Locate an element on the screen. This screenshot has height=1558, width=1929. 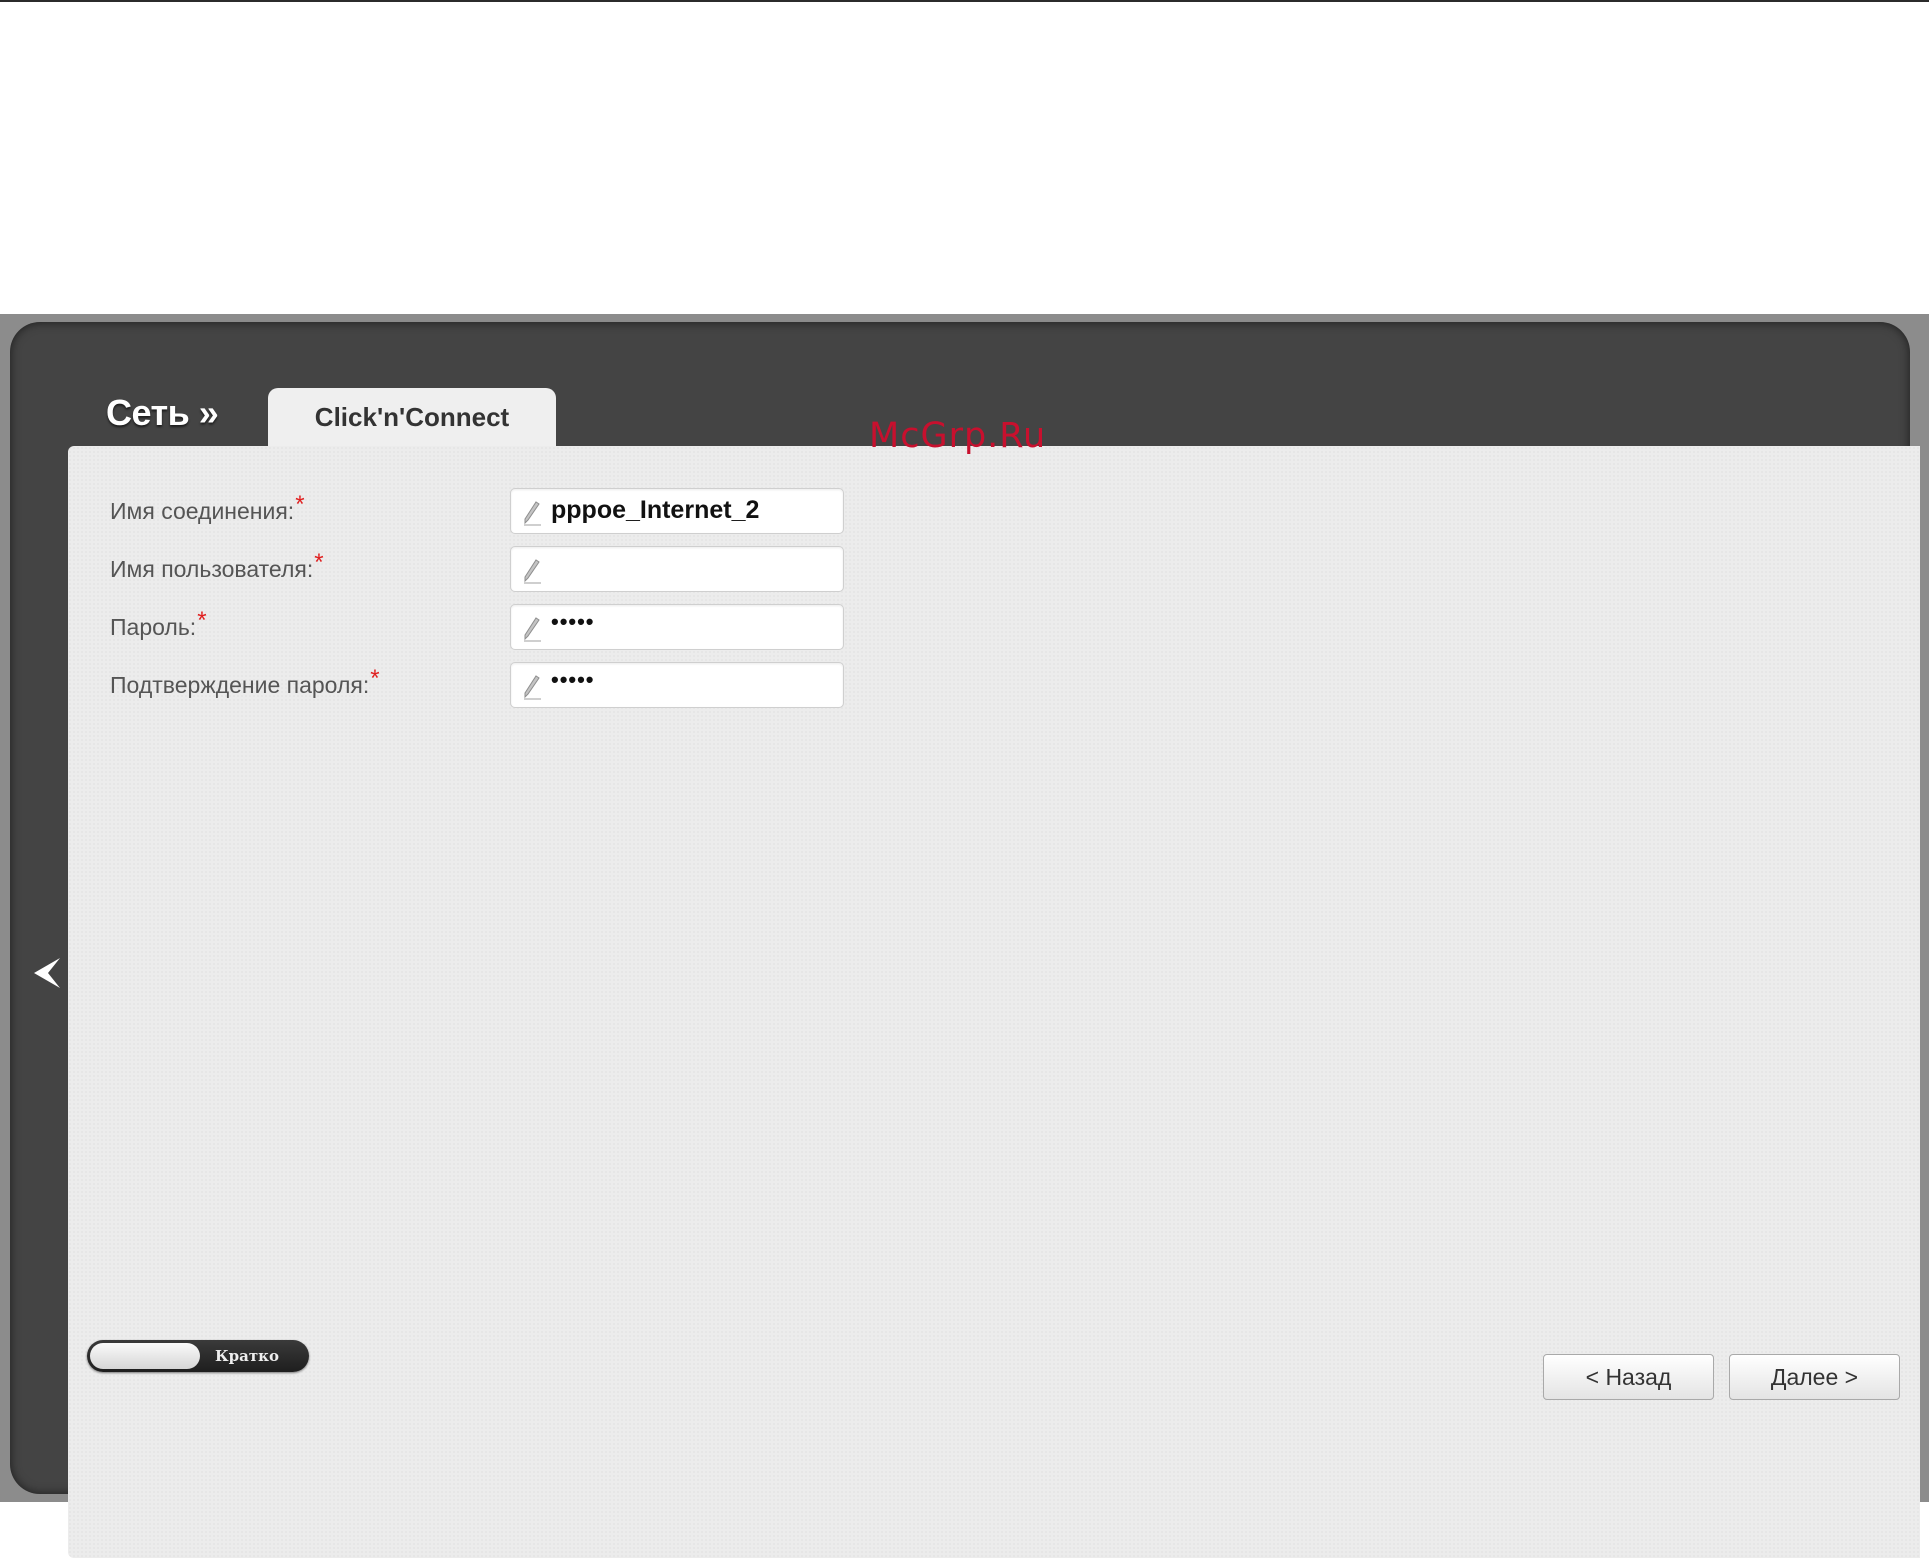
form-row-password: Пароль:* ••••• is located at coordinates (568, 629).